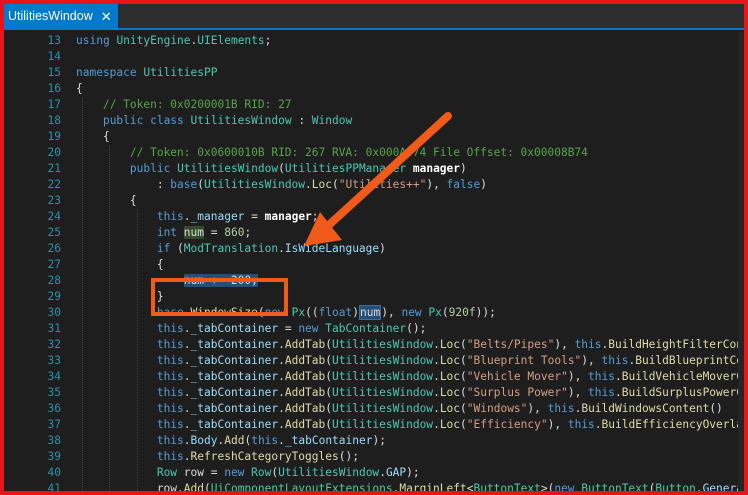  Describe the element at coordinates (524, 360) in the screenshot. I see `code-token: "Blueprint Tools"` at that location.